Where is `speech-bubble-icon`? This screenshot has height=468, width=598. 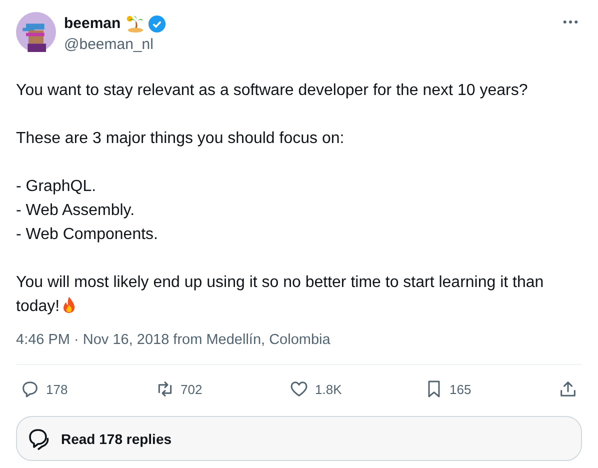 speech-bubble-icon is located at coordinates (30, 389).